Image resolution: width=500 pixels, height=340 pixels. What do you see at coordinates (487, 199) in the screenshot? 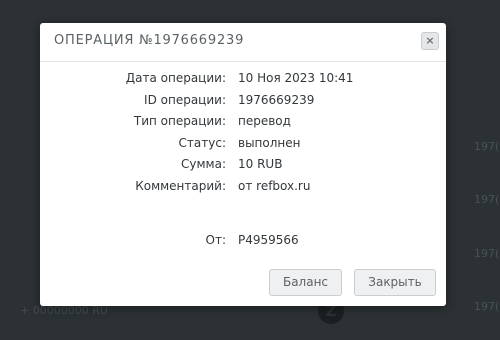
I see `background-right-text-2: 197(` at bounding box center [487, 199].